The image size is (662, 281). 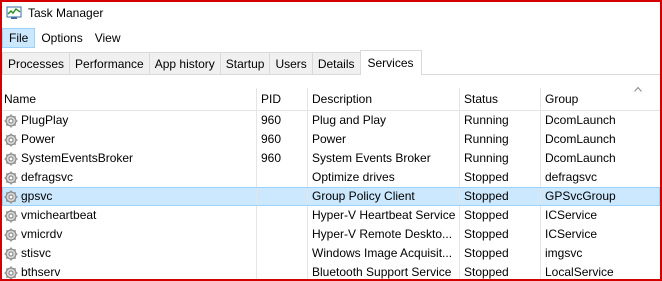 I want to click on service-name: bthserv, so click(x=41, y=272).